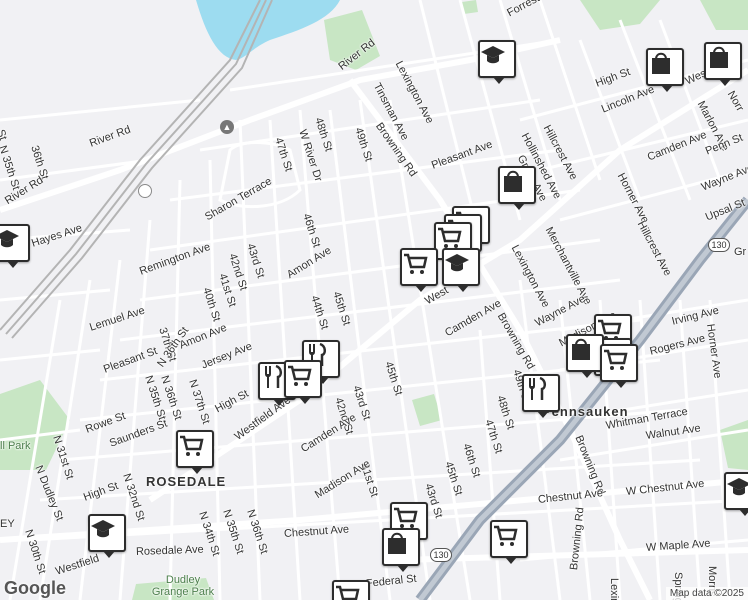 The height and width of the screenshot is (600, 748). Describe the element at coordinates (734, 445) in the screenshot. I see `park-right-mid` at that location.